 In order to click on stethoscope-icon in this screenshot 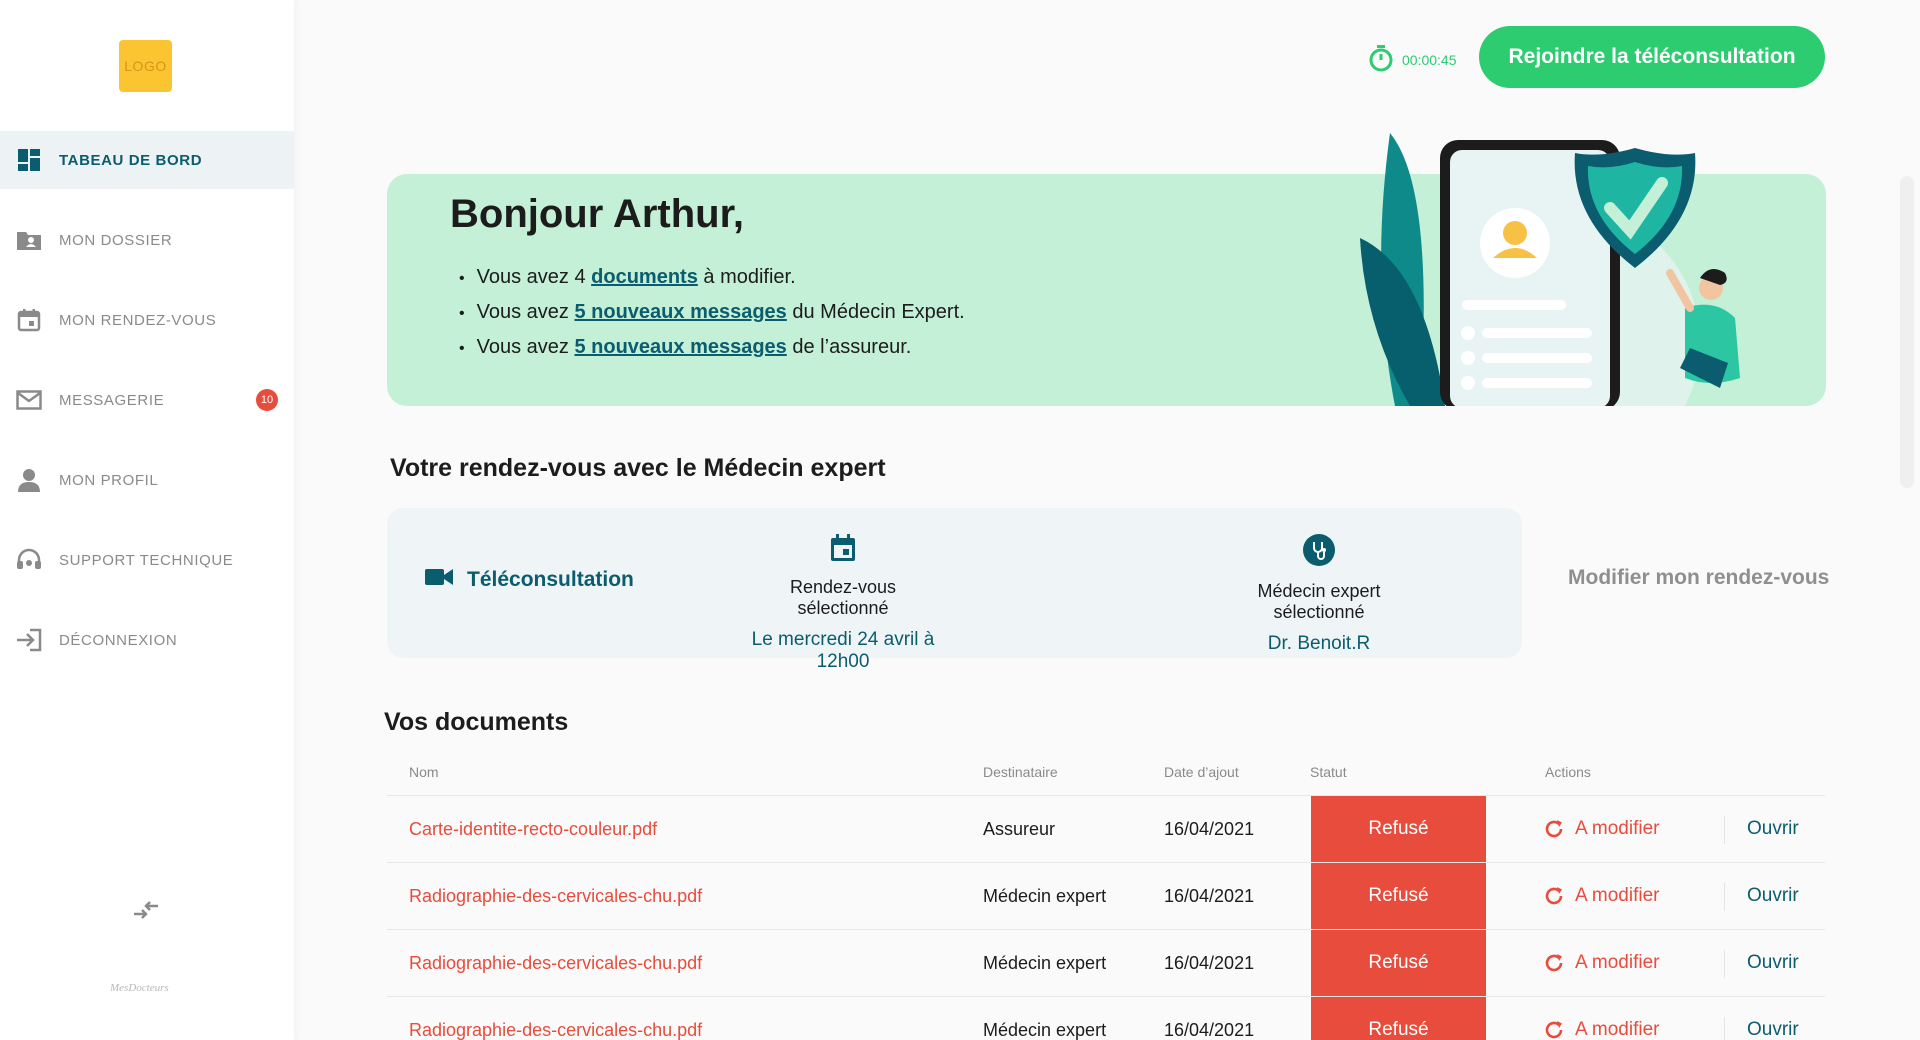, I will do `click(1319, 552)`.